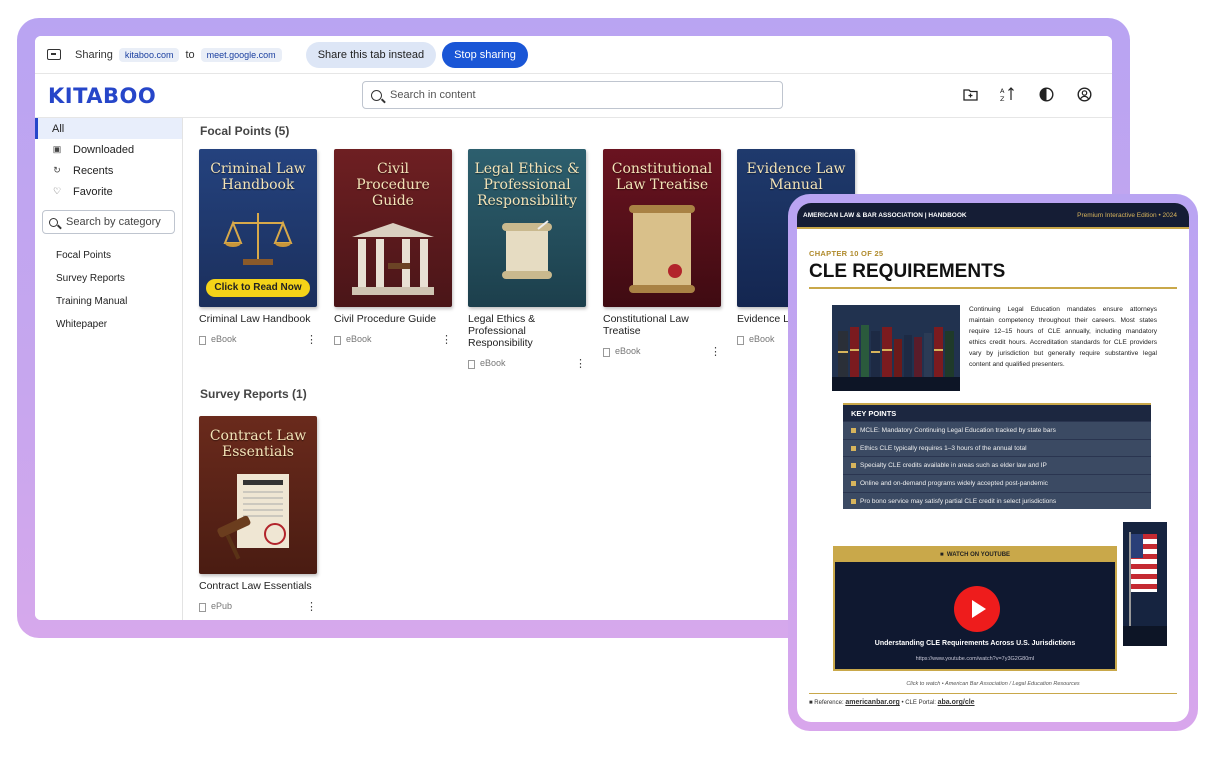  What do you see at coordinates (108, 301) in the screenshot?
I see `category-training-manual: Training Manual` at bounding box center [108, 301].